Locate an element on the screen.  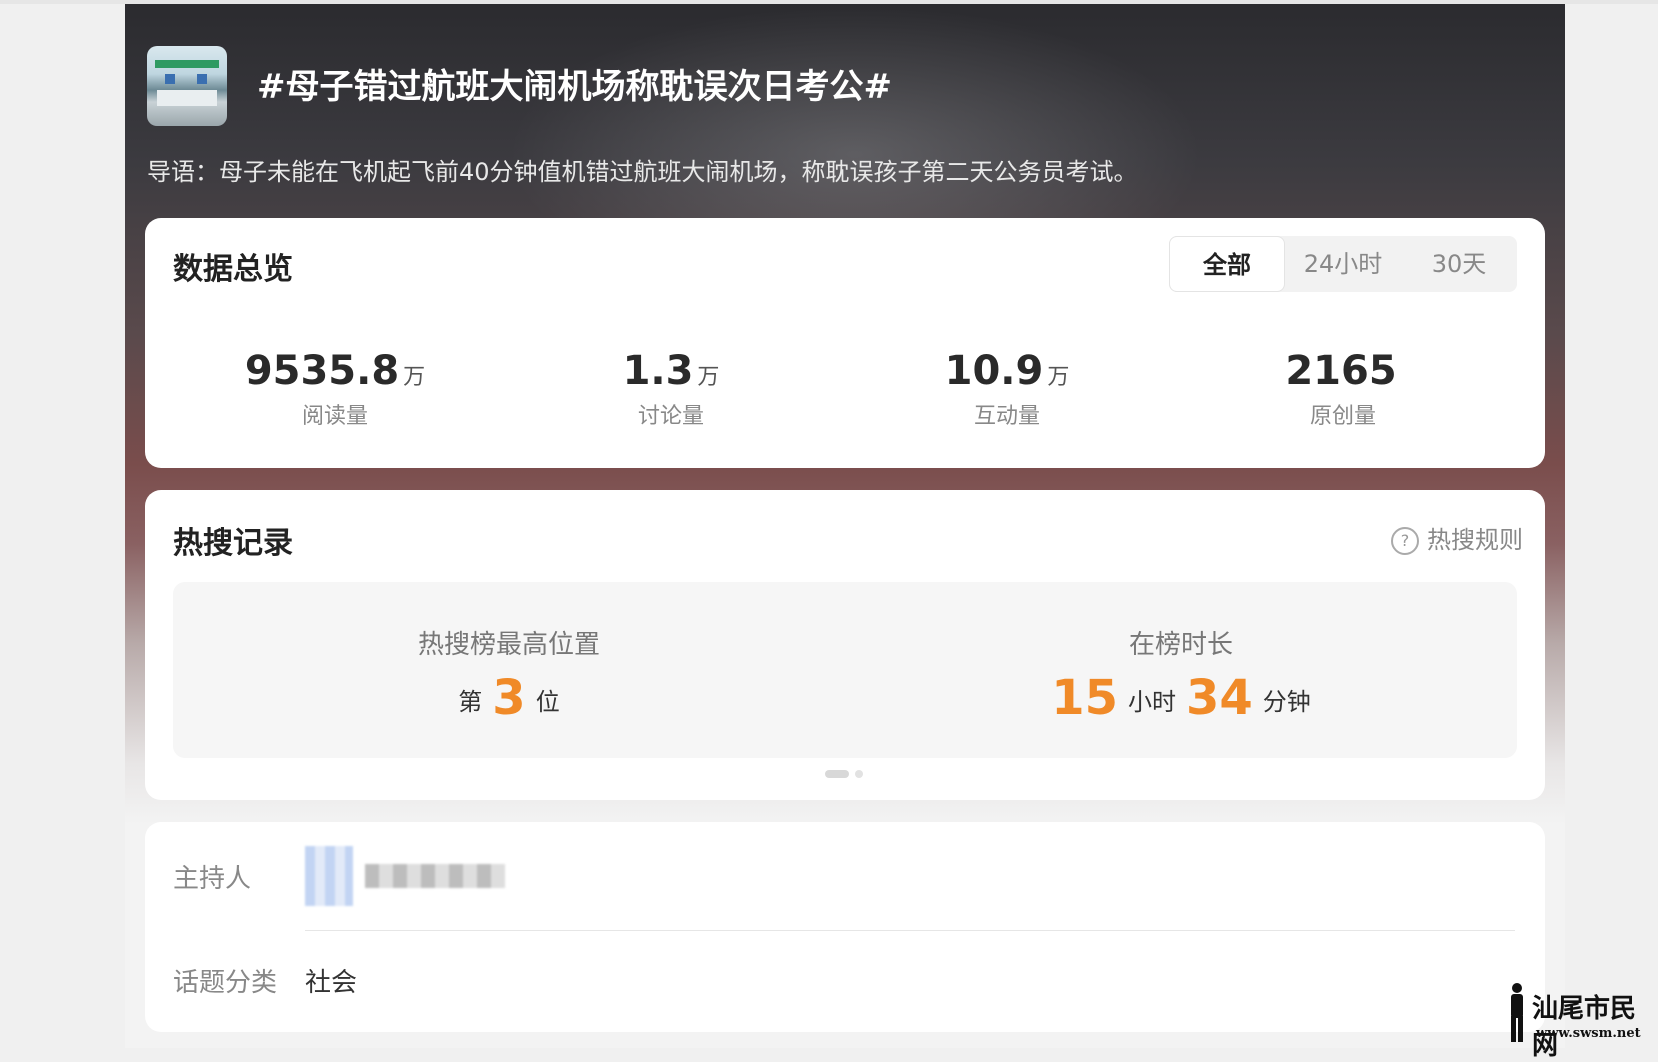
stat-originals-value: 2165 is located at coordinates (1341, 371).